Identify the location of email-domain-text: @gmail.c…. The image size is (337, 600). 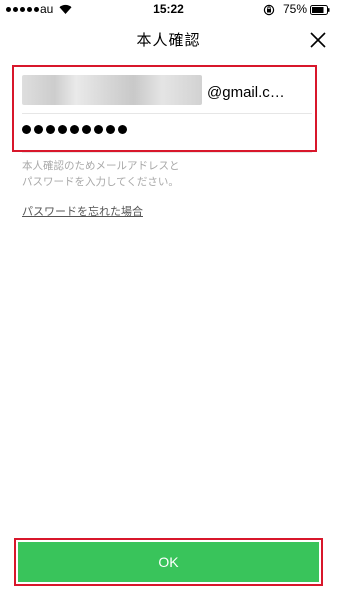
(246, 92).